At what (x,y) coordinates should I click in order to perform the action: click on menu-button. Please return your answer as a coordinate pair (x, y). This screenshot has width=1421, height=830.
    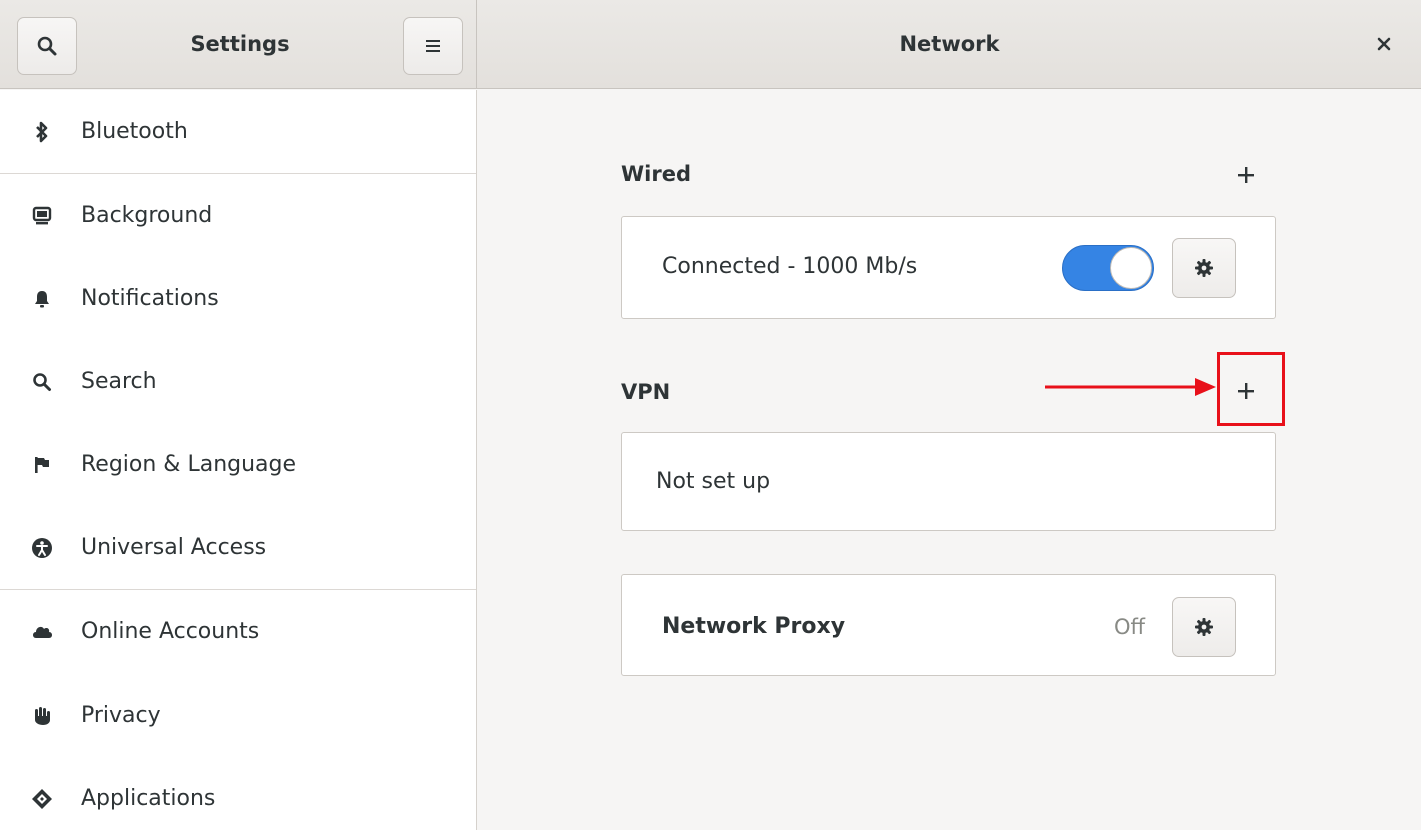
    Looking at the image, I should click on (433, 46).